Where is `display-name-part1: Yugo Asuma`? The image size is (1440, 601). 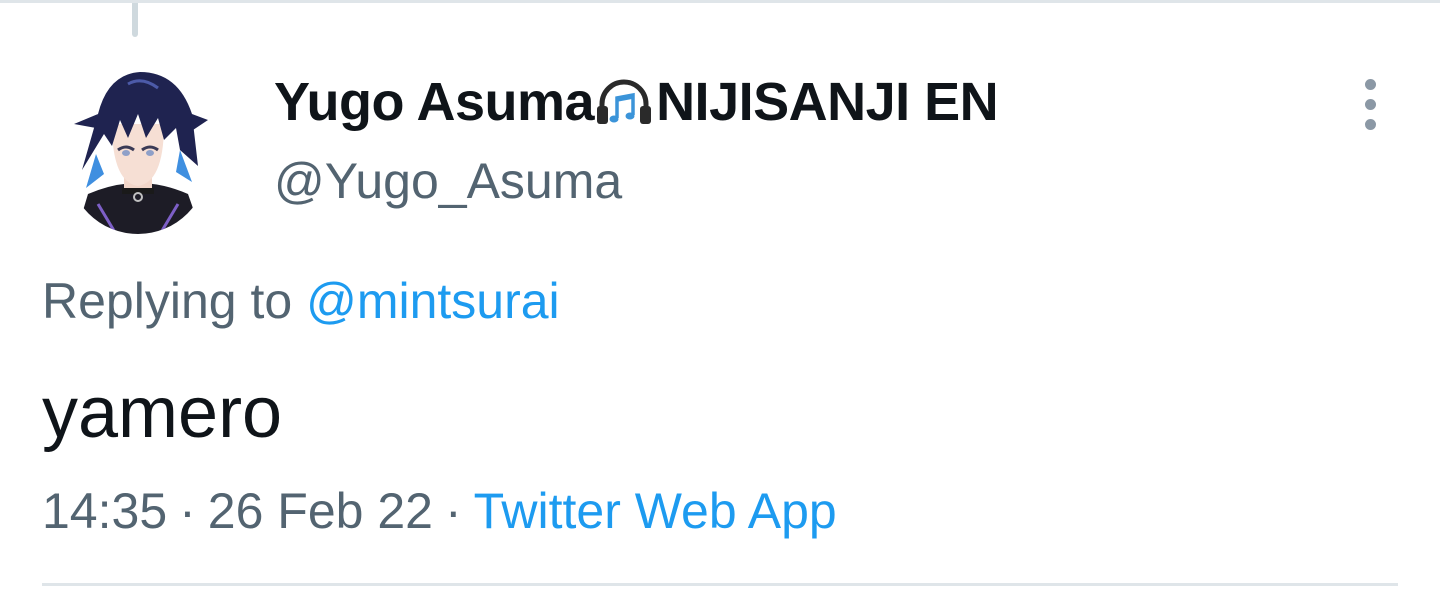 display-name-part1: Yugo Asuma is located at coordinates (434, 102).